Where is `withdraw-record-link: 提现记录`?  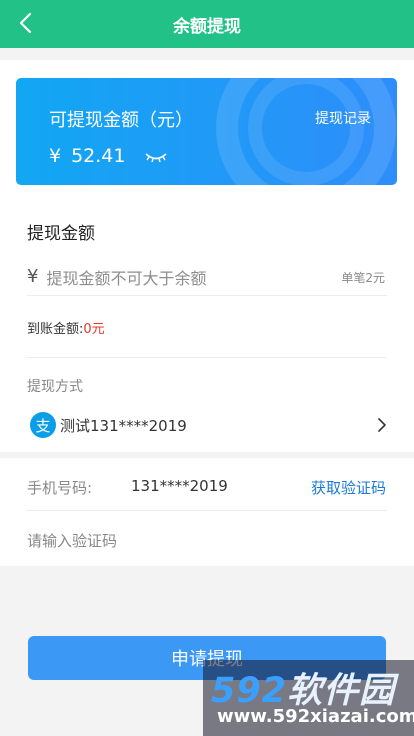
withdraw-record-link: 提现记录 is located at coordinates (343, 118).